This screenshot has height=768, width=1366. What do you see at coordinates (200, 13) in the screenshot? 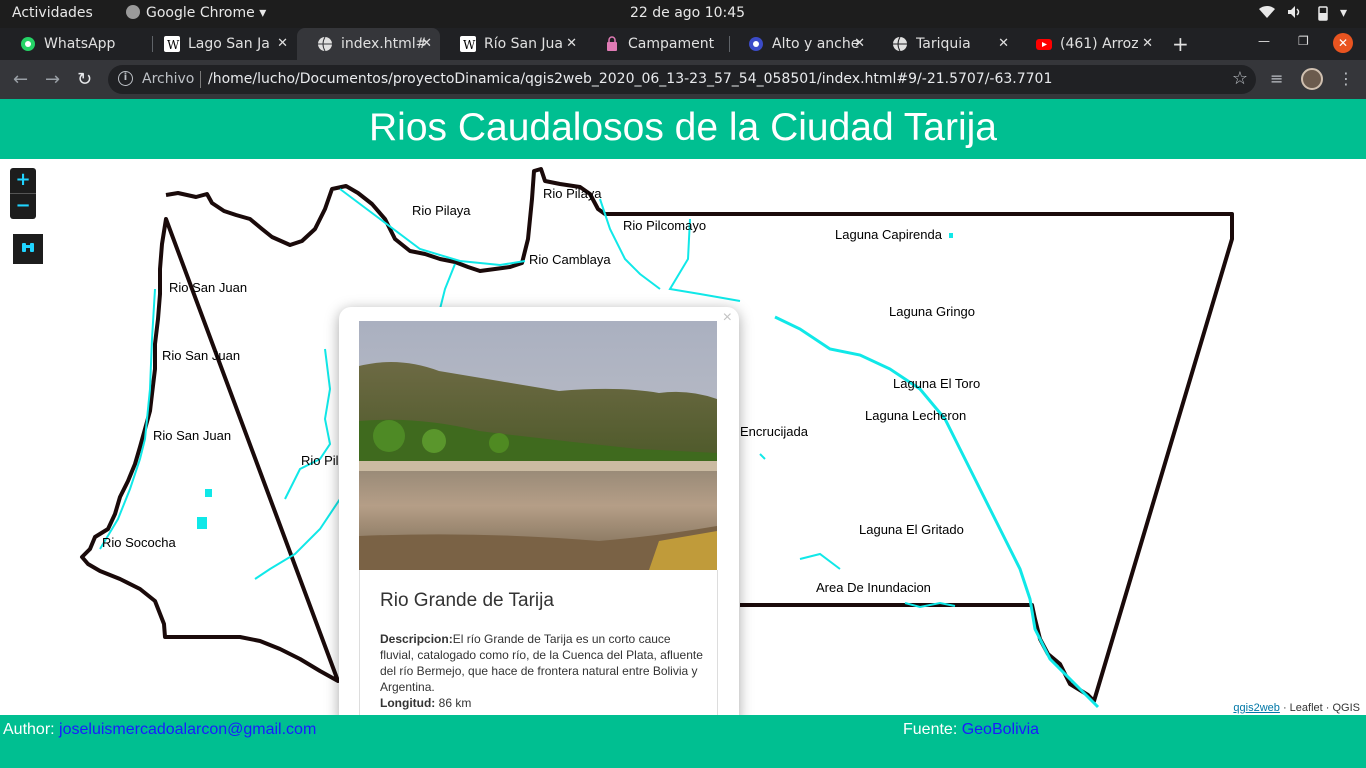
I see `app-name: Google Chrome` at bounding box center [200, 13].